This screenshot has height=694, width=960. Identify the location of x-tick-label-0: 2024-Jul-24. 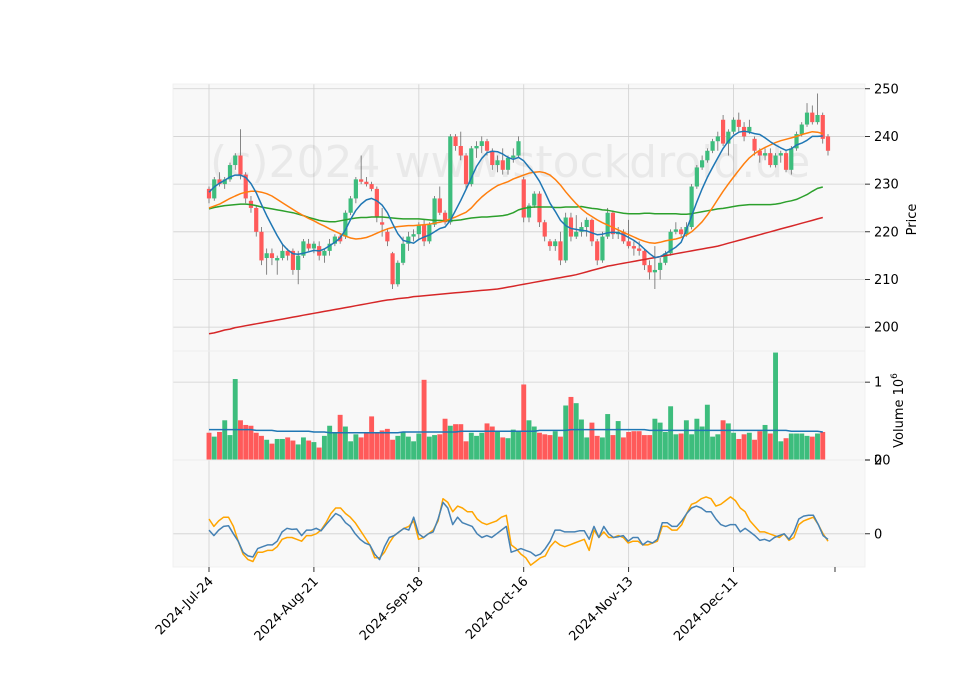
(185, 606).